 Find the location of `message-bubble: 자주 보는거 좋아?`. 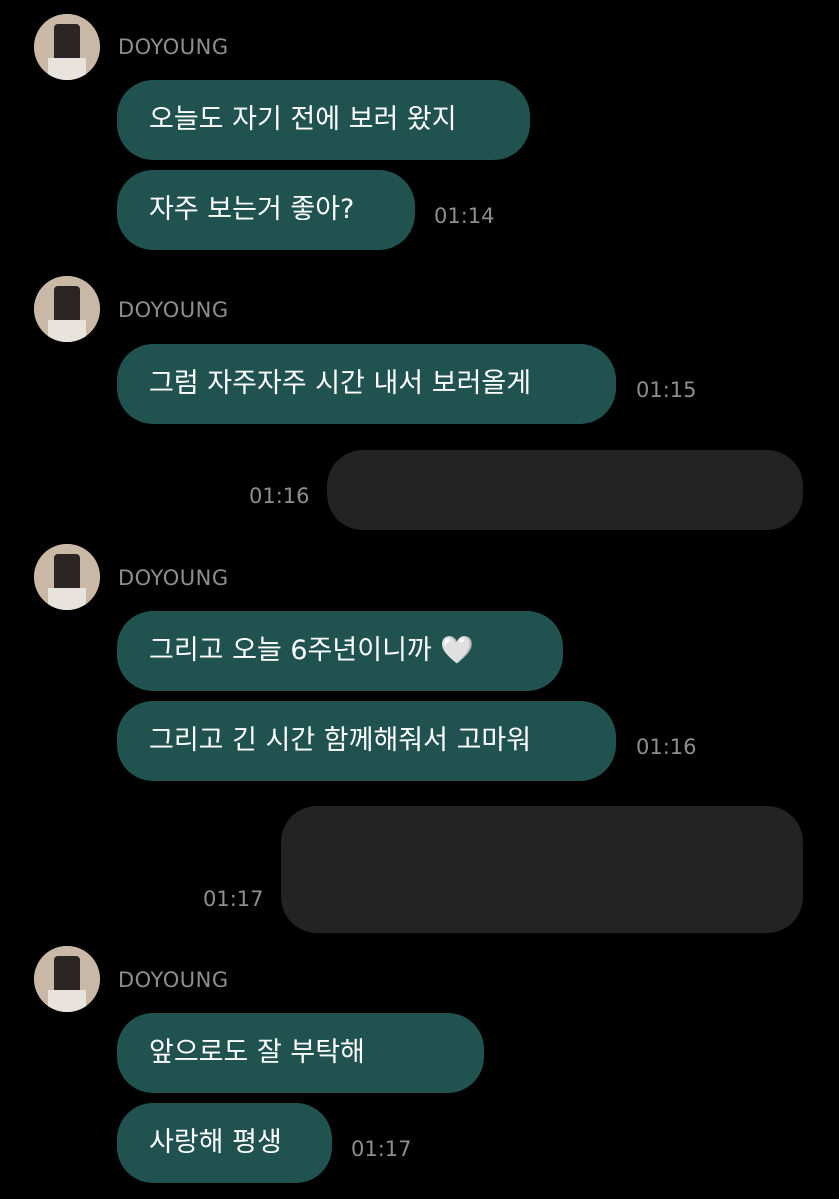

message-bubble: 자주 보는거 좋아? is located at coordinates (266, 210).